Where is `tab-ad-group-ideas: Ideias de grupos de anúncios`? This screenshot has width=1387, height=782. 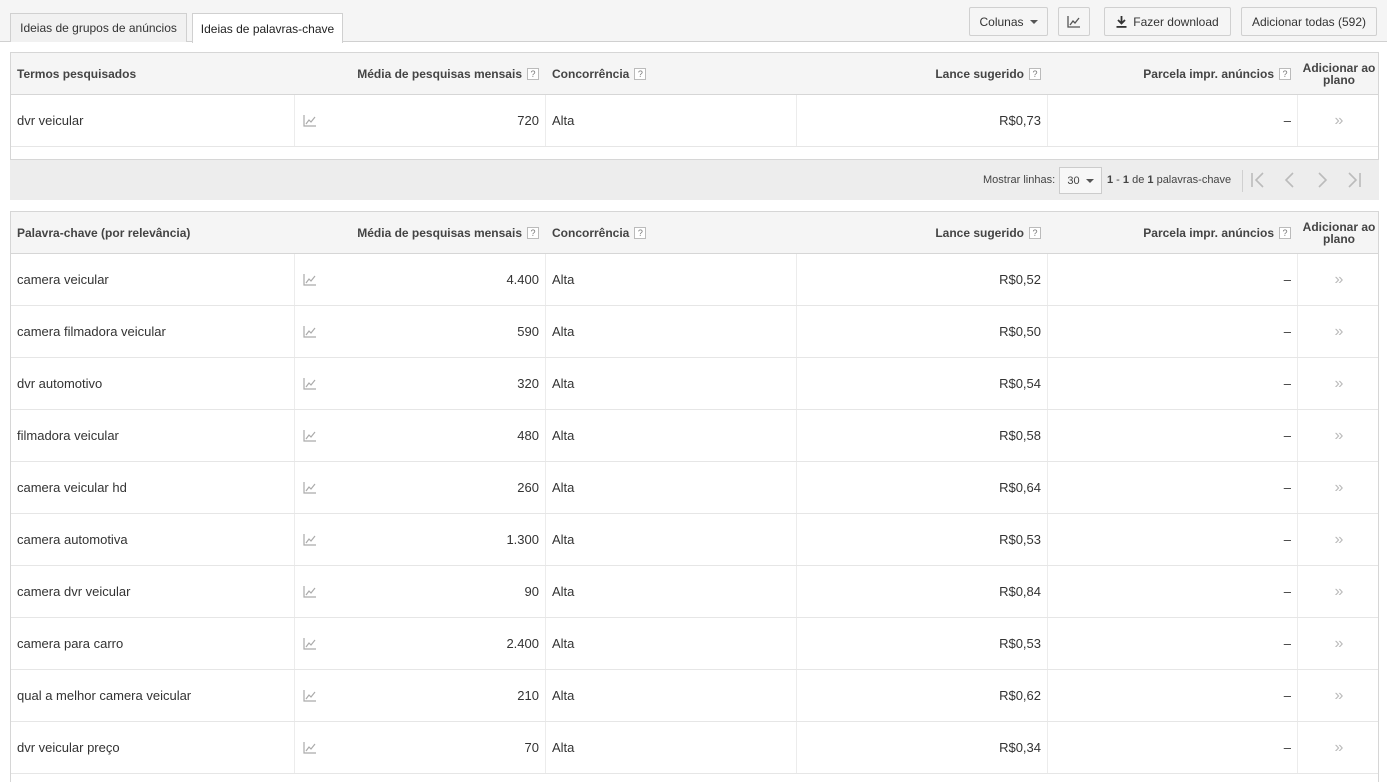
tab-ad-group-ideas: Ideias de grupos de anúncios is located at coordinates (98, 27).